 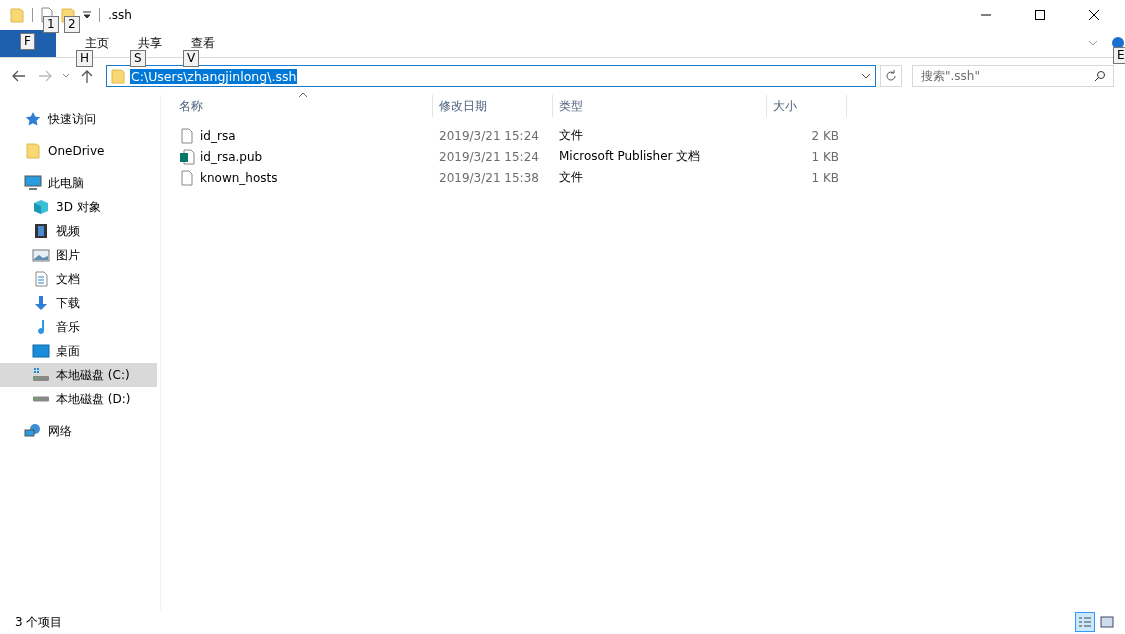 I want to click on star-icon, so click(x=33, y=119).